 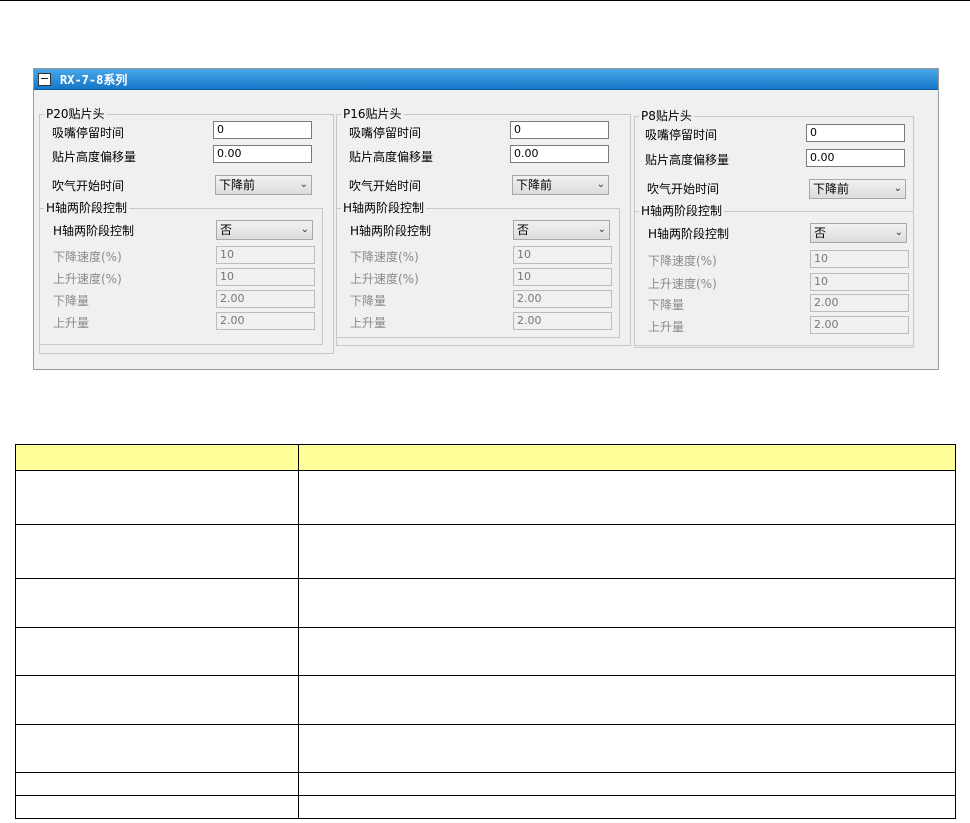 I want to click on h-axis-group-label: H轴两阶段控制, so click(x=384, y=208).